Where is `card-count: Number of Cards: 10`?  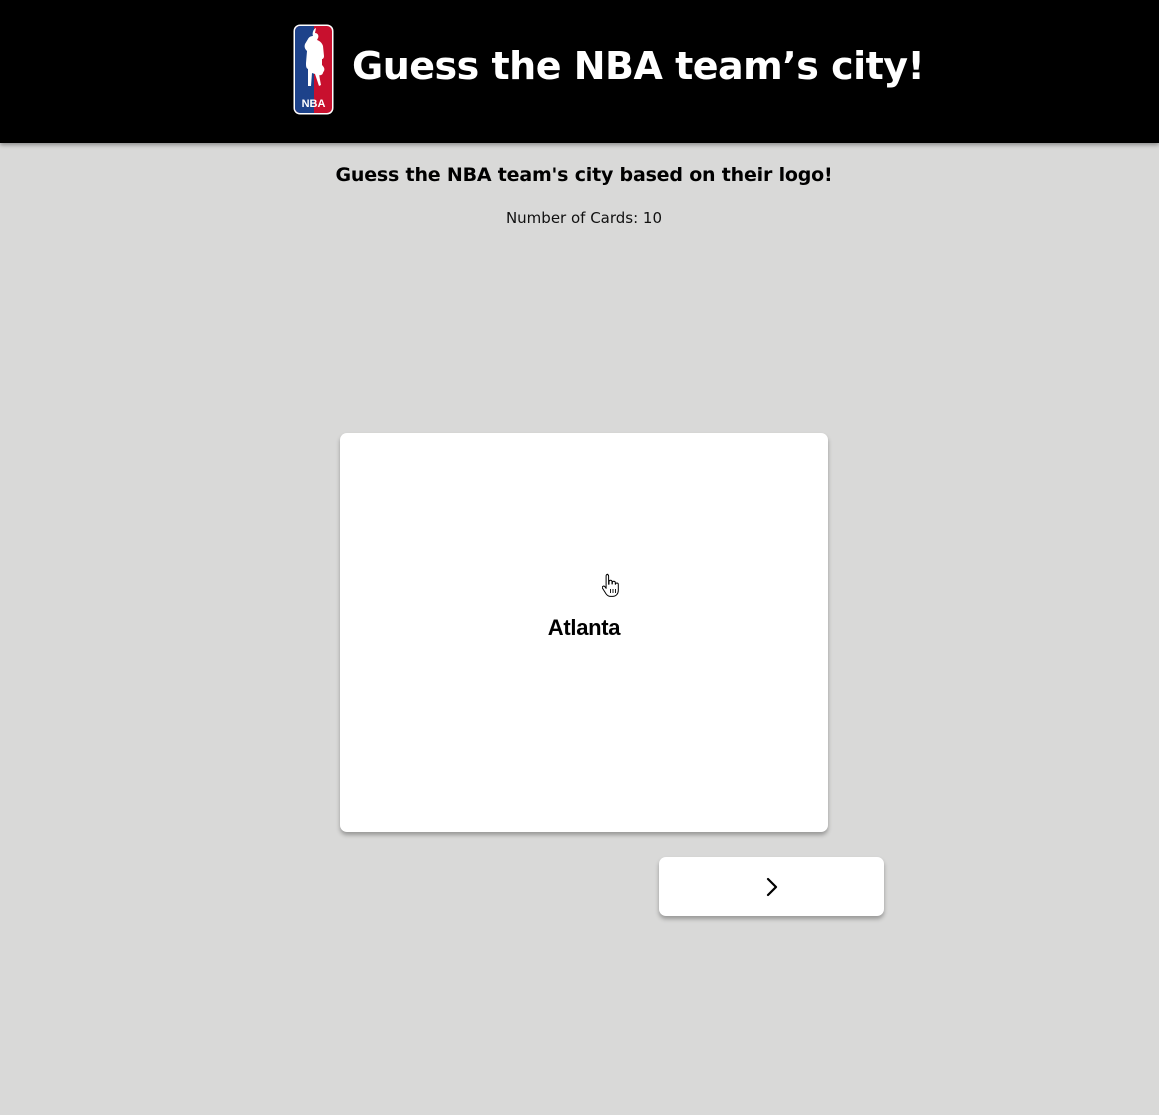 card-count: Number of Cards: 10 is located at coordinates (584, 218).